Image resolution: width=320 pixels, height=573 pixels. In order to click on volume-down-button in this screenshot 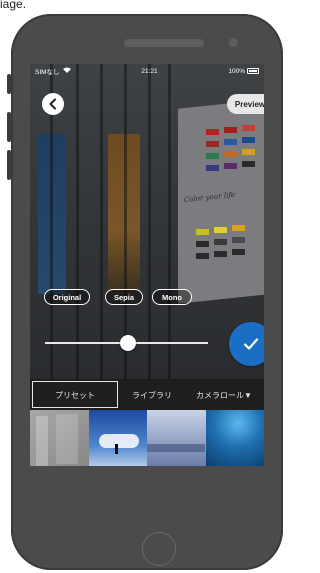, I will do `click(9, 165)`.